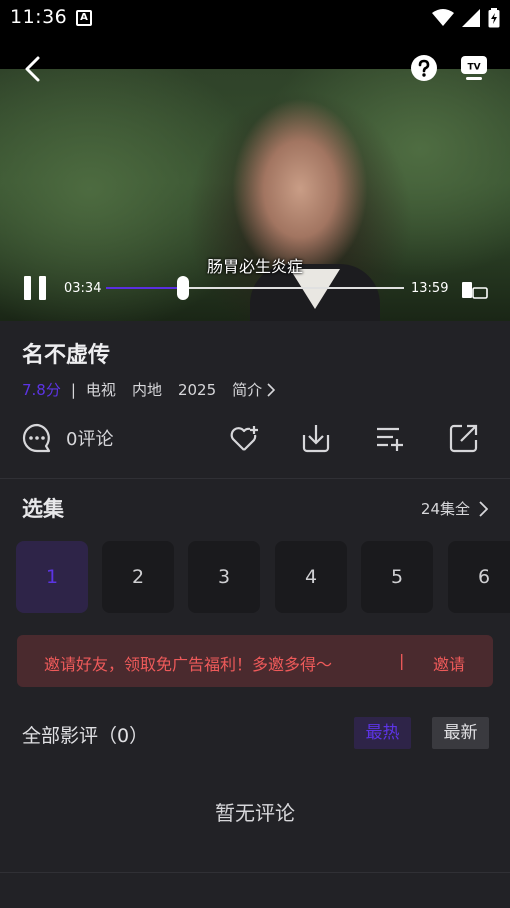  I want to click on download-icon, so click(316, 438).